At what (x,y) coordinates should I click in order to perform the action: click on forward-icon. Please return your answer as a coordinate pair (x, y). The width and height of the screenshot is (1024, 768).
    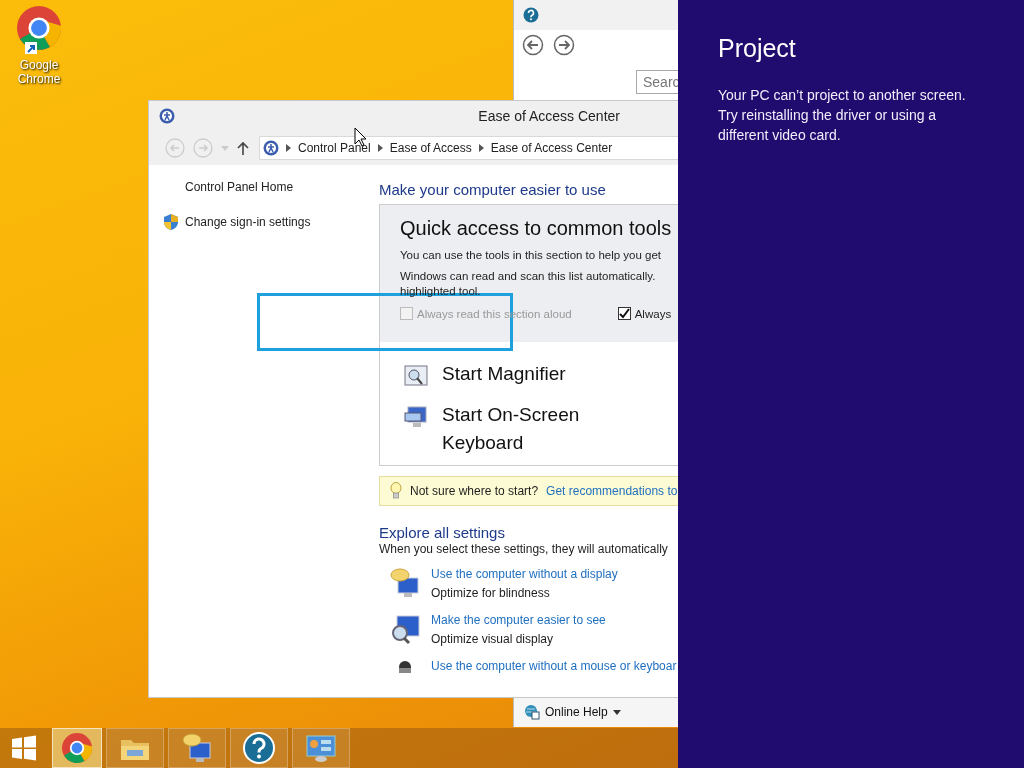
    Looking at the image, I should click on (564, 45).